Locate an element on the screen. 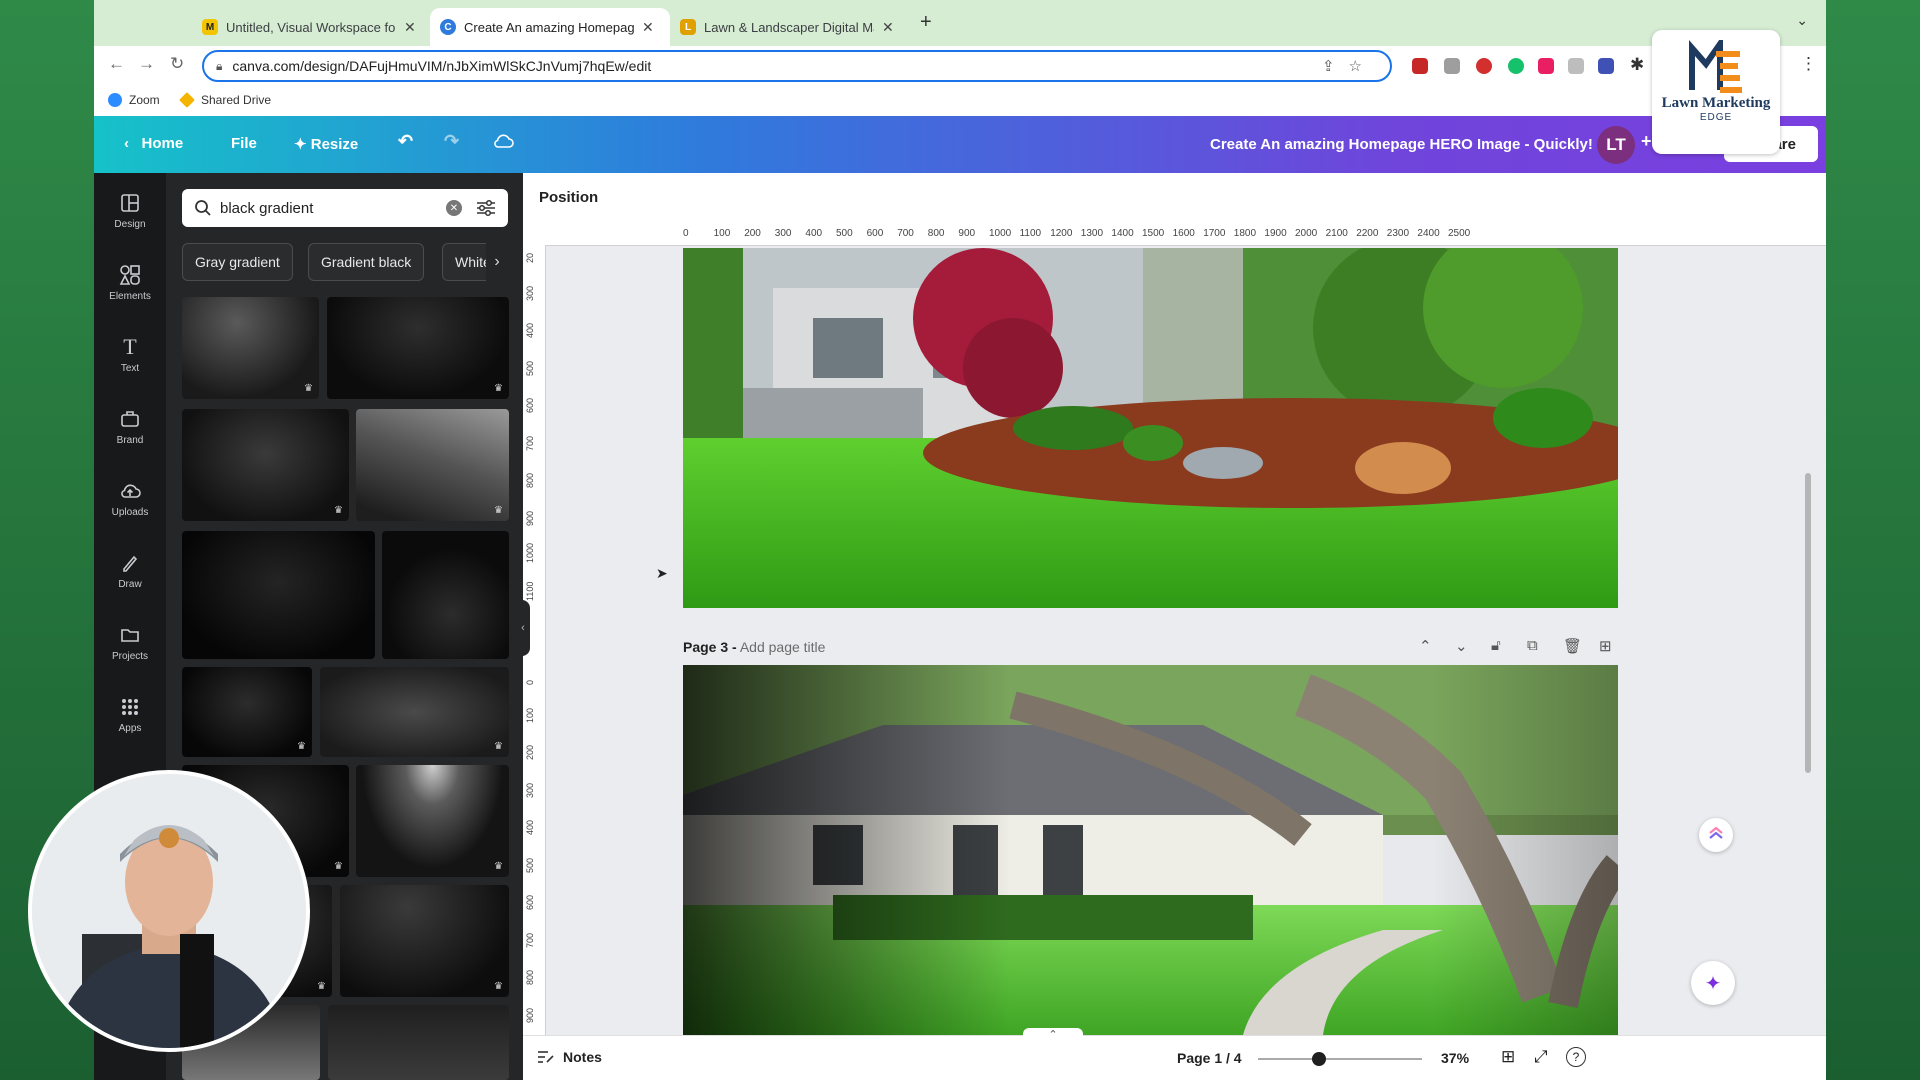 The image size is (1920, 1080). rail-apps: Apps is located at coordinates (130, 714).